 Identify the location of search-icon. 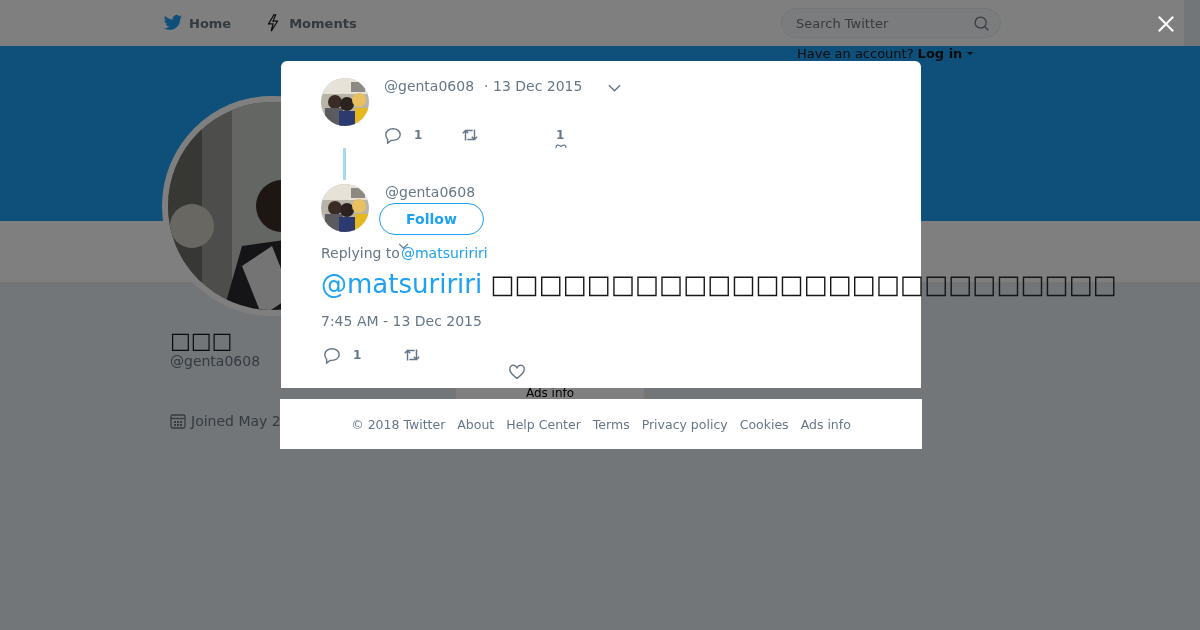
(981, 23).